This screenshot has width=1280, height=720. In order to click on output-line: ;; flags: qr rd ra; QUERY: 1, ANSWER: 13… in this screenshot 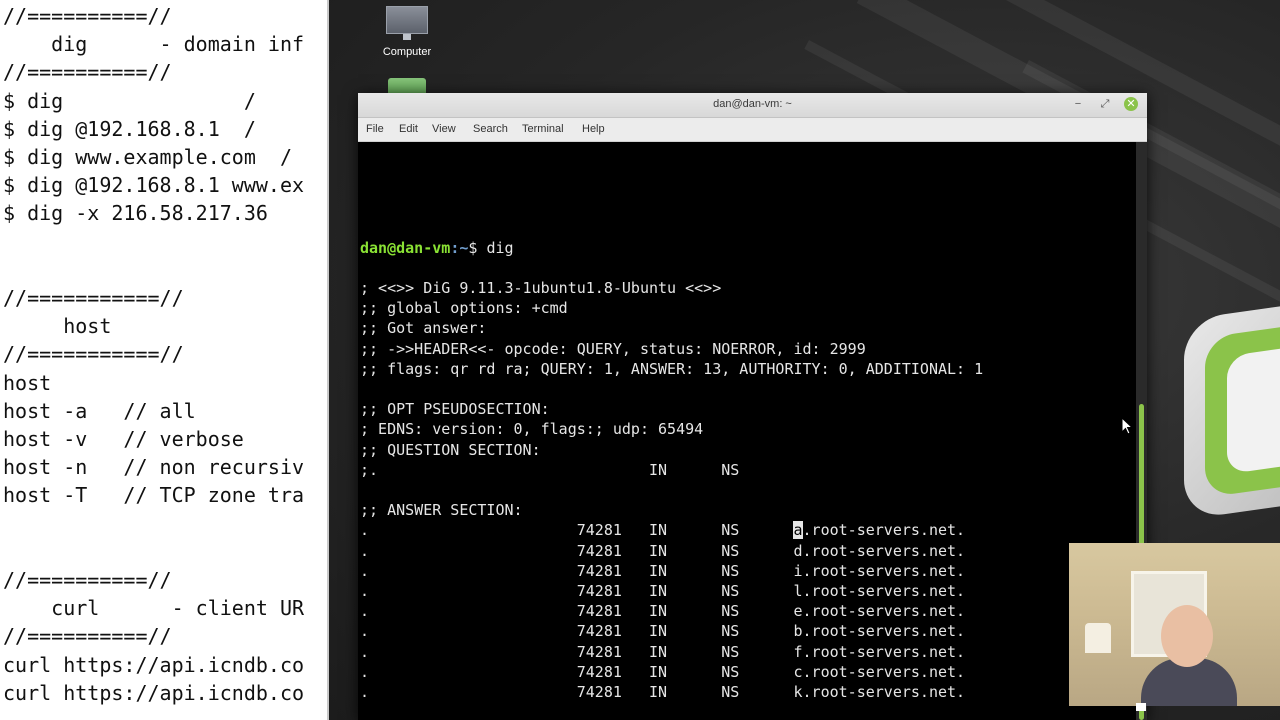, I will do `click(672, 368)`.